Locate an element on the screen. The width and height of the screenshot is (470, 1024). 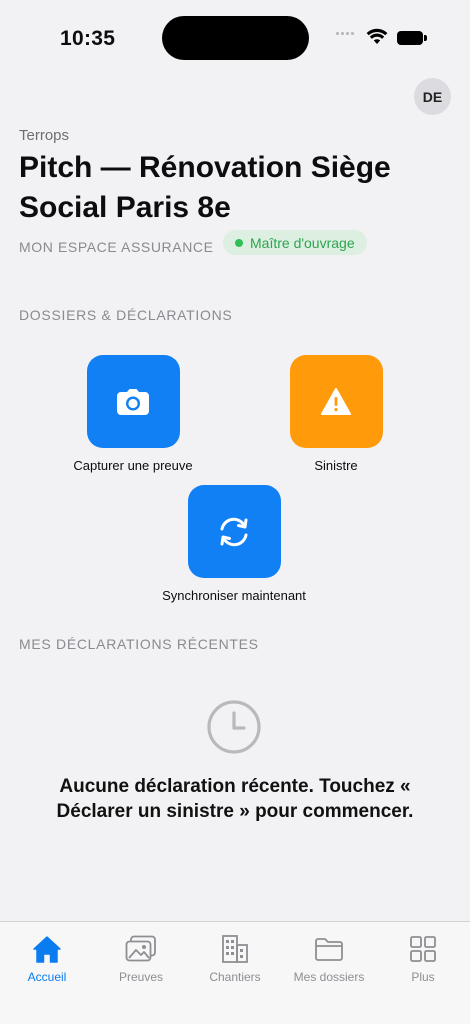
status-dot is located at coordinates (239, 242).